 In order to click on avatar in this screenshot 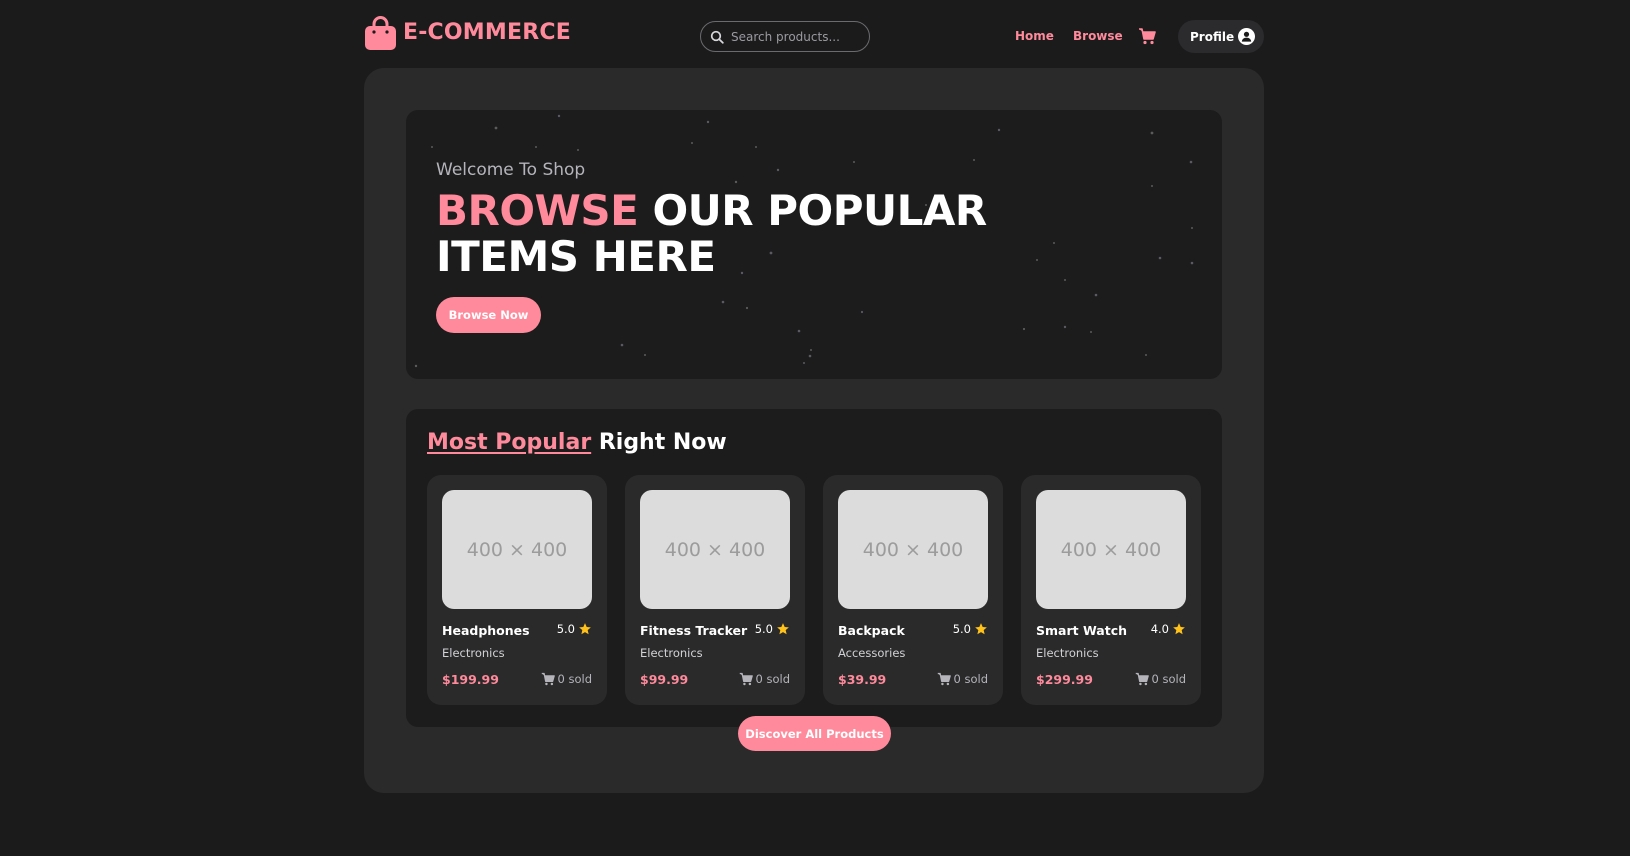, I will do `click(1246, 36)`.